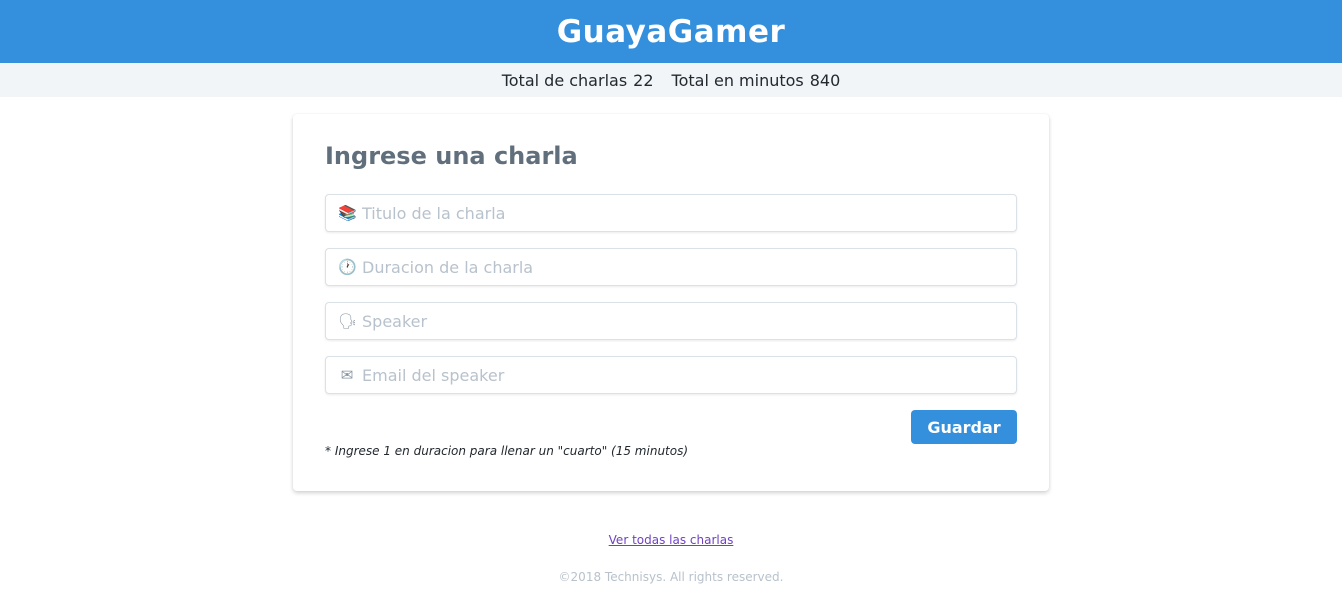 Image resolution: width=1342 pixels, height=598 pixels. Describe the element at coordinates (347, 212) in the screenshot. I see `books-icon: 📚` at that location.